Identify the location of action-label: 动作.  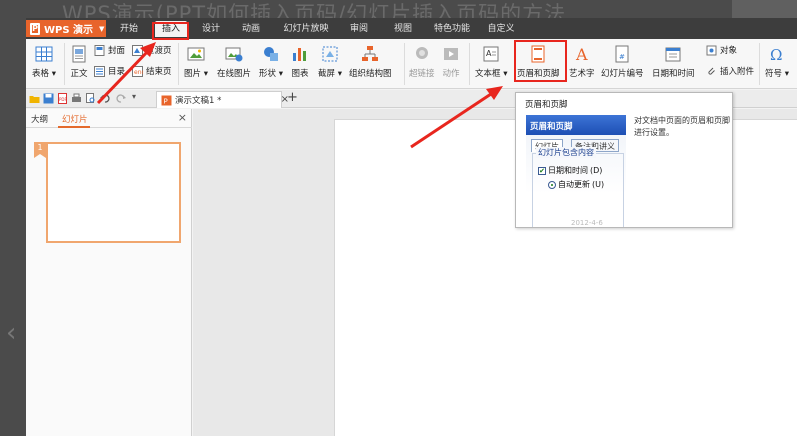
(451, 74).